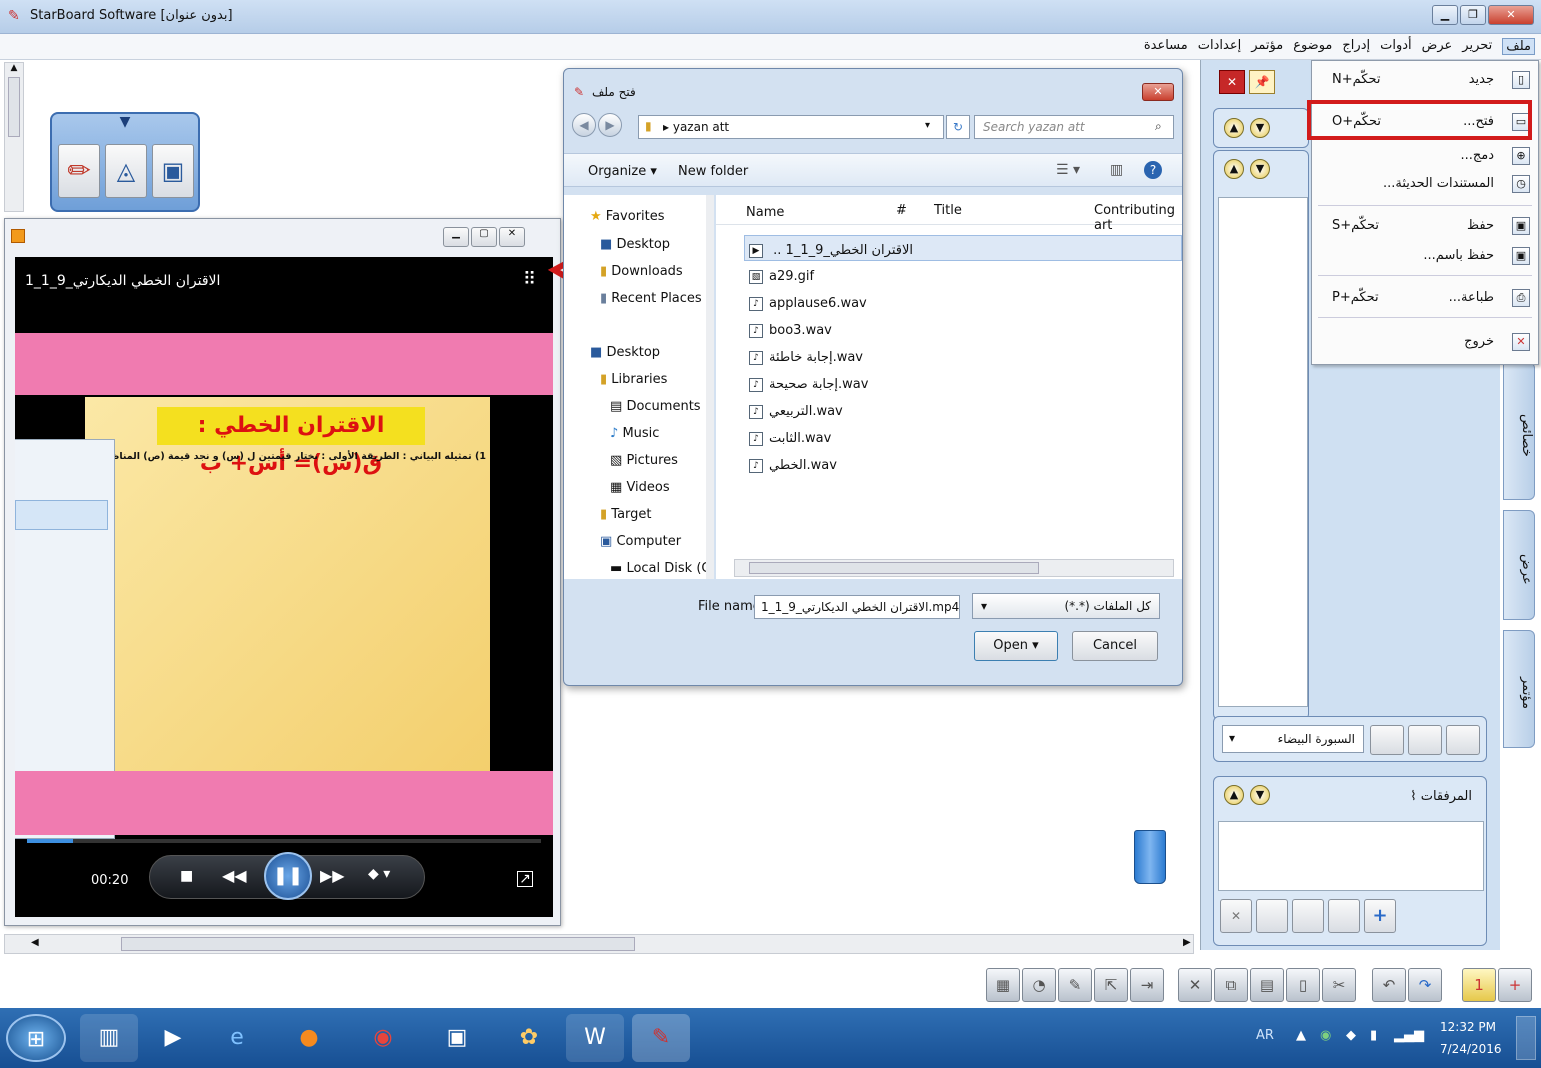 The image size is (1541, 1068). What do you see at coordinates (808, 384) in the screenshot?
I see `file-row-6: ♪ إجابة صحيحة.wav` at bounding box center [808, 384].